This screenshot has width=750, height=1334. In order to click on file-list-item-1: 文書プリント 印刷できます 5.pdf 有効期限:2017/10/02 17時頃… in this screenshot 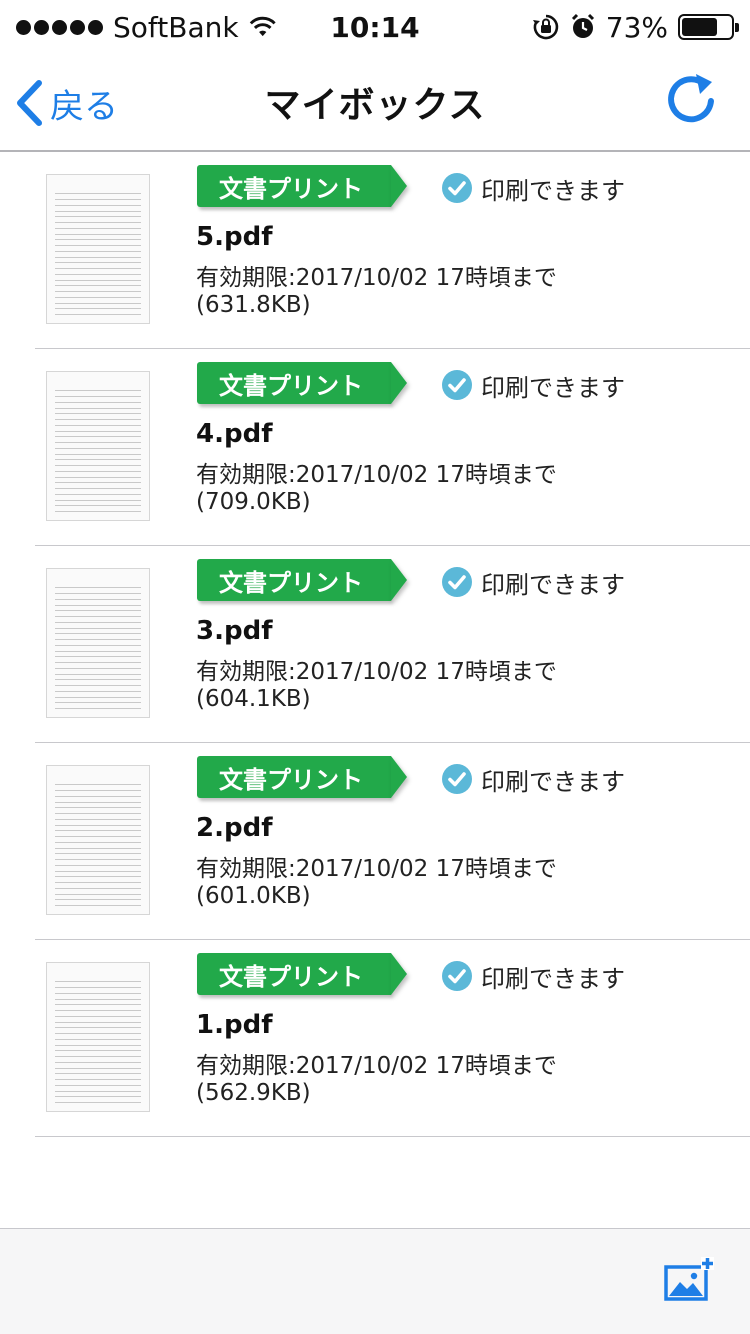, I will do `click(392, 250)`.